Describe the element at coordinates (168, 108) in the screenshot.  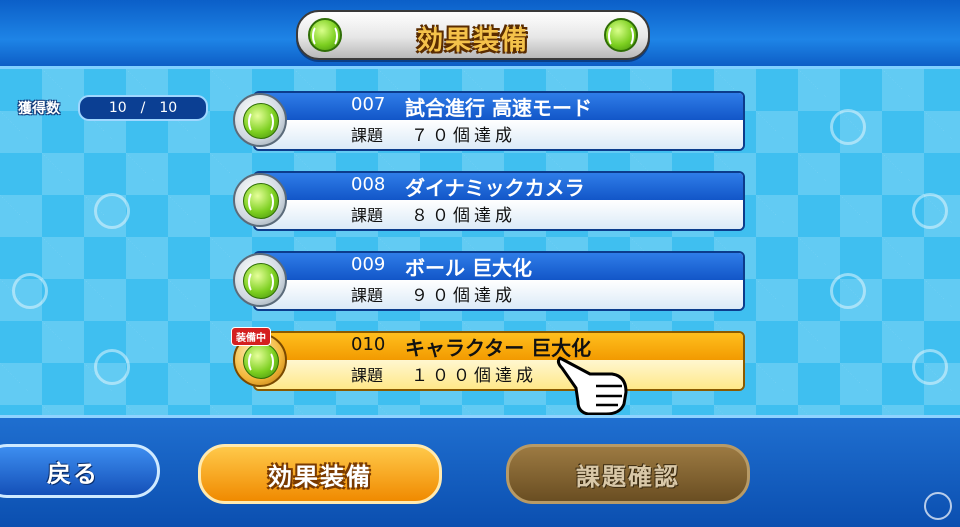
I see `obtained-total: 10` at that location.